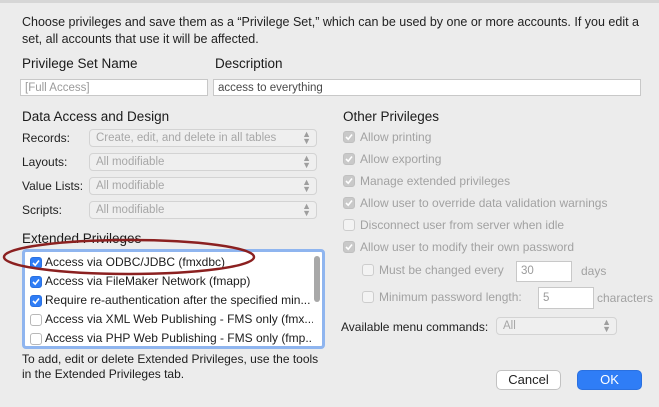 The width and height of the screenshot is (659, 407). Describe the element at coordinates (96, 116) in the screenshot. I see `data-access-heading: Data Access and Design` at that location.